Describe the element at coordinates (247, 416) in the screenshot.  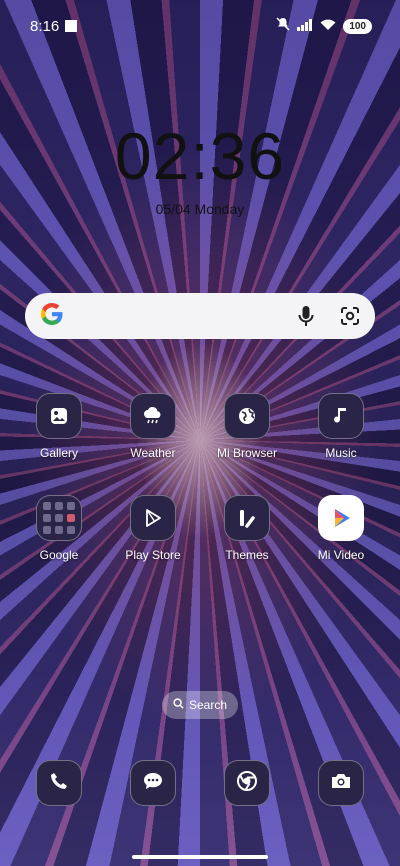
I see `globe-icon` at that location.